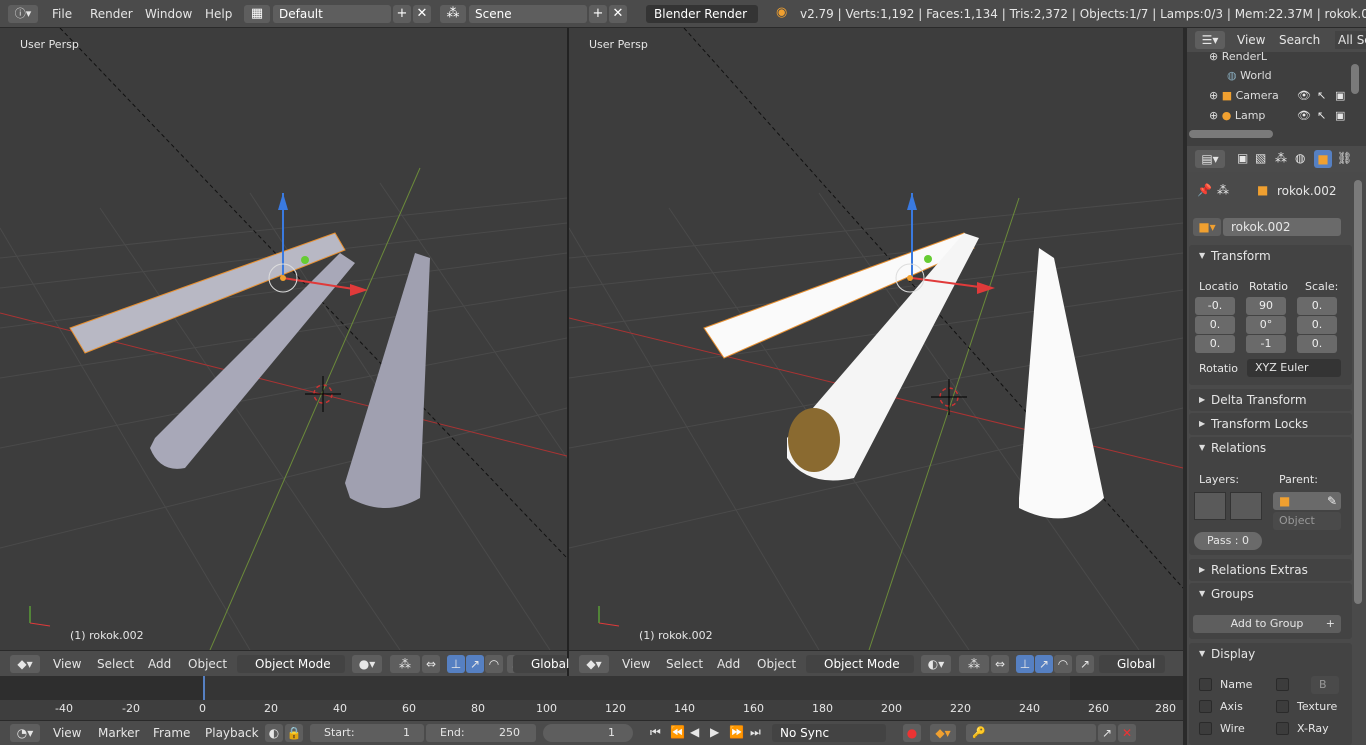  Describe the element at coordinates (829, 733) in the screenshot. I see `sync-select: No Sync` at that location.